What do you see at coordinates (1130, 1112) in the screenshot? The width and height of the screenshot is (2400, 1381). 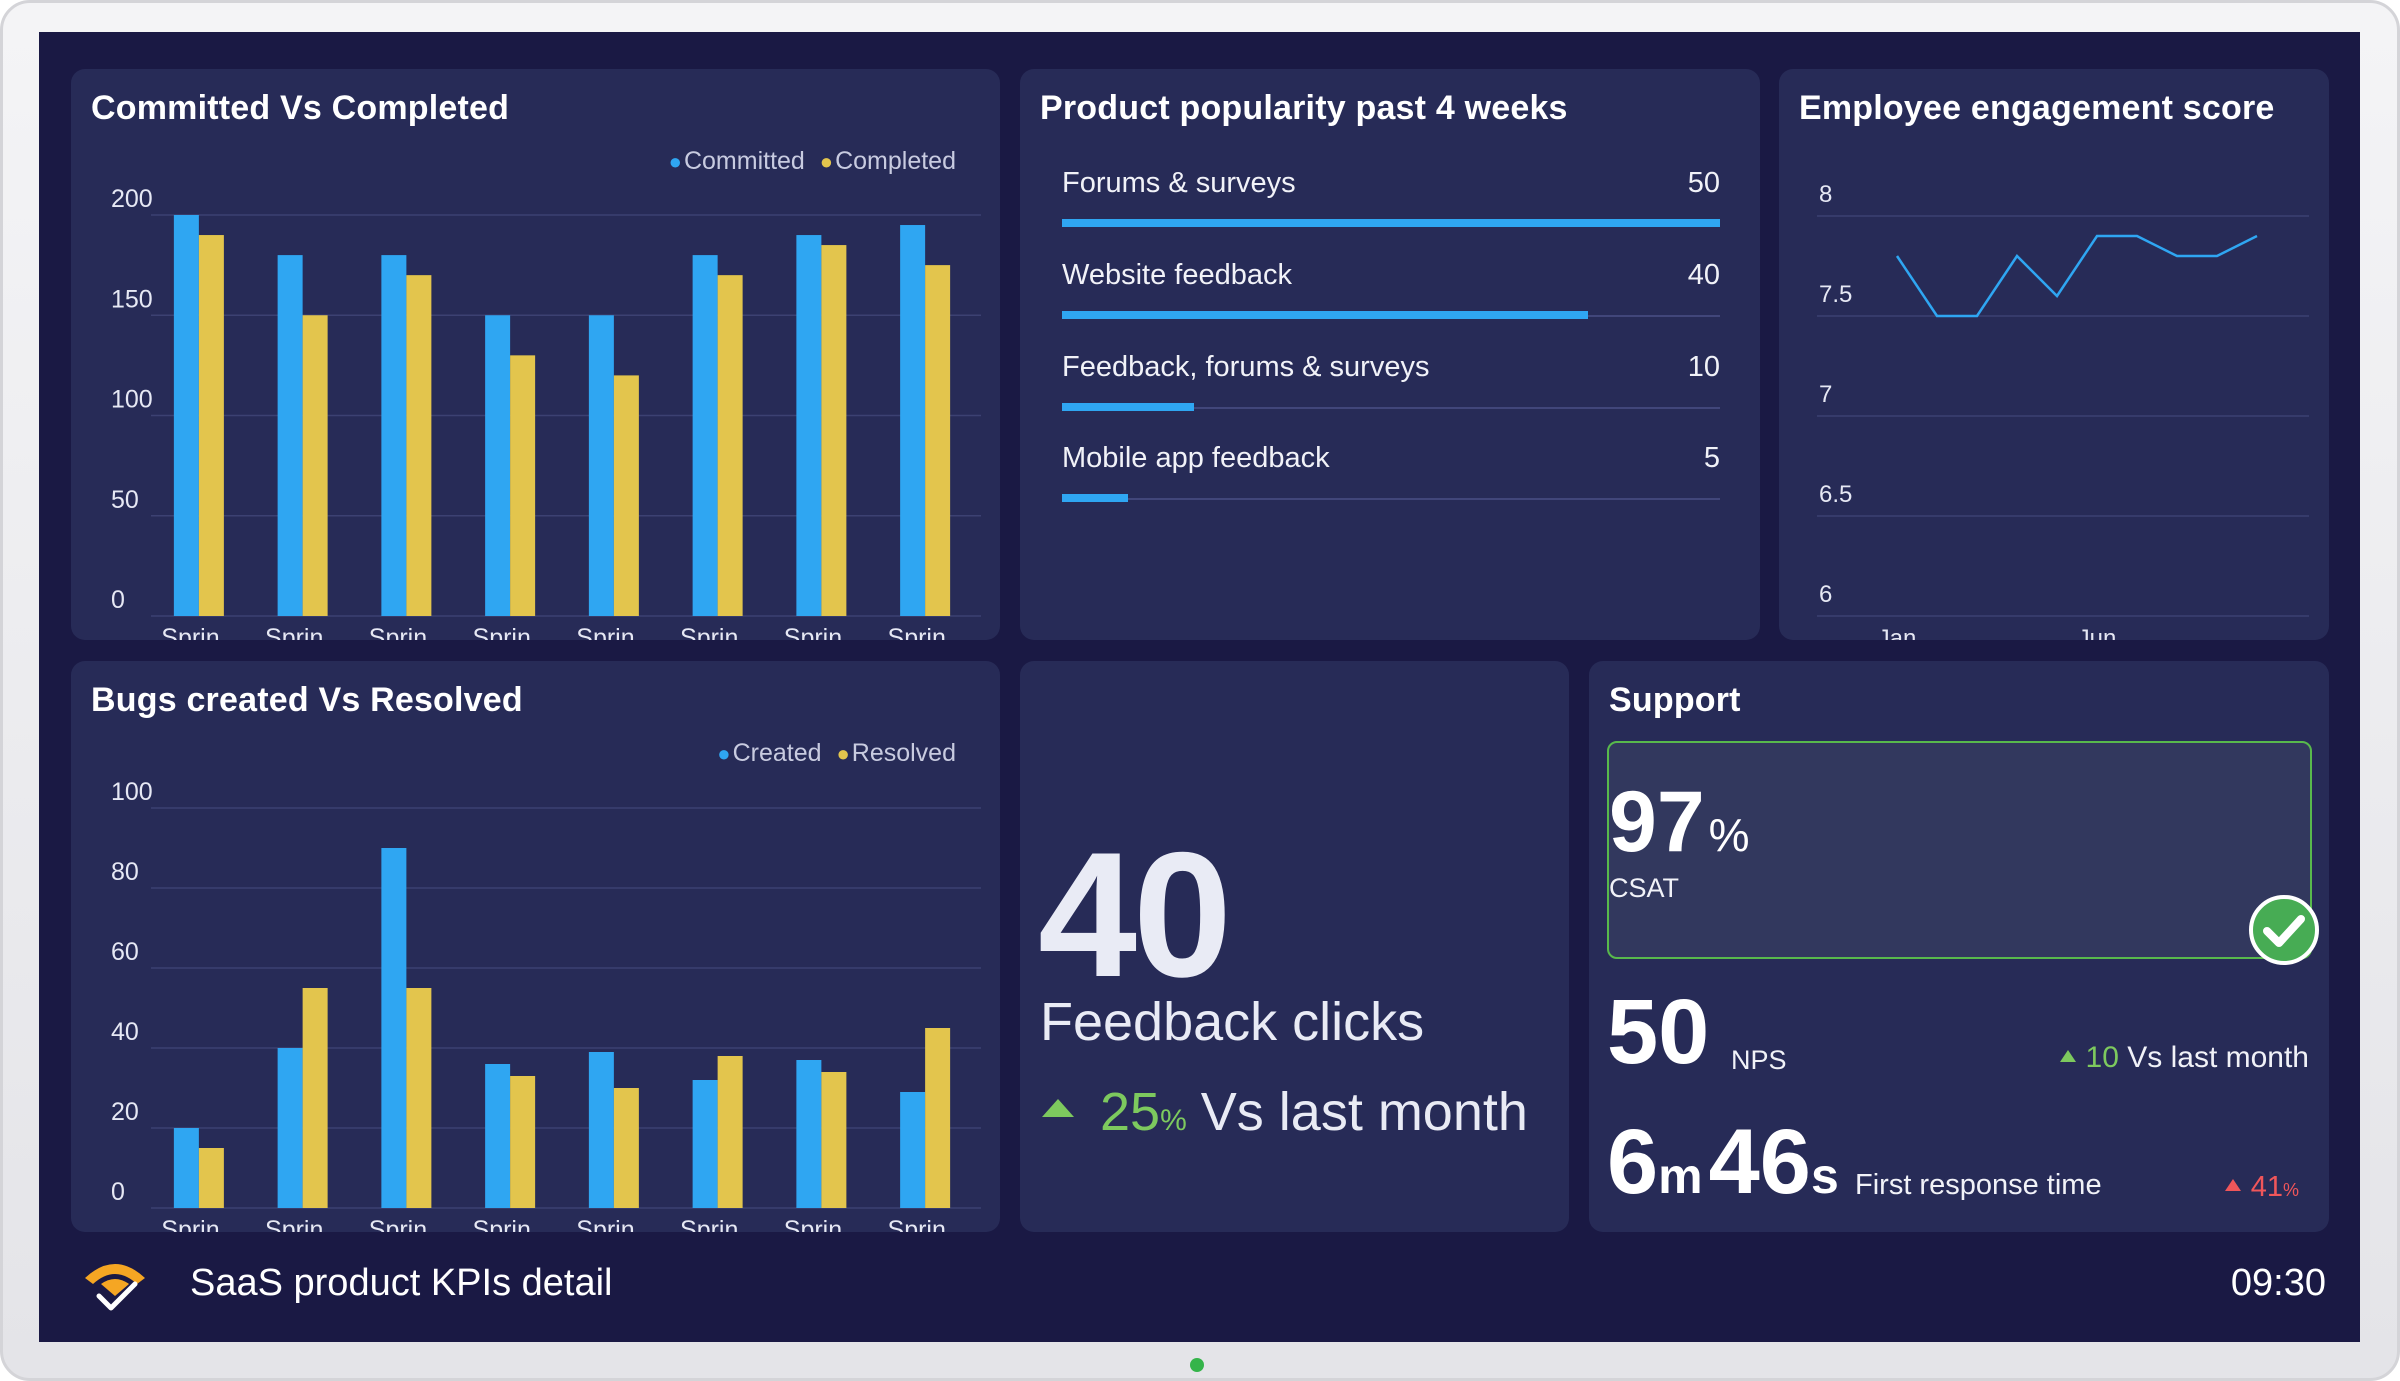 I see `trend-value: 25` at bounding box center [1130, 1112].